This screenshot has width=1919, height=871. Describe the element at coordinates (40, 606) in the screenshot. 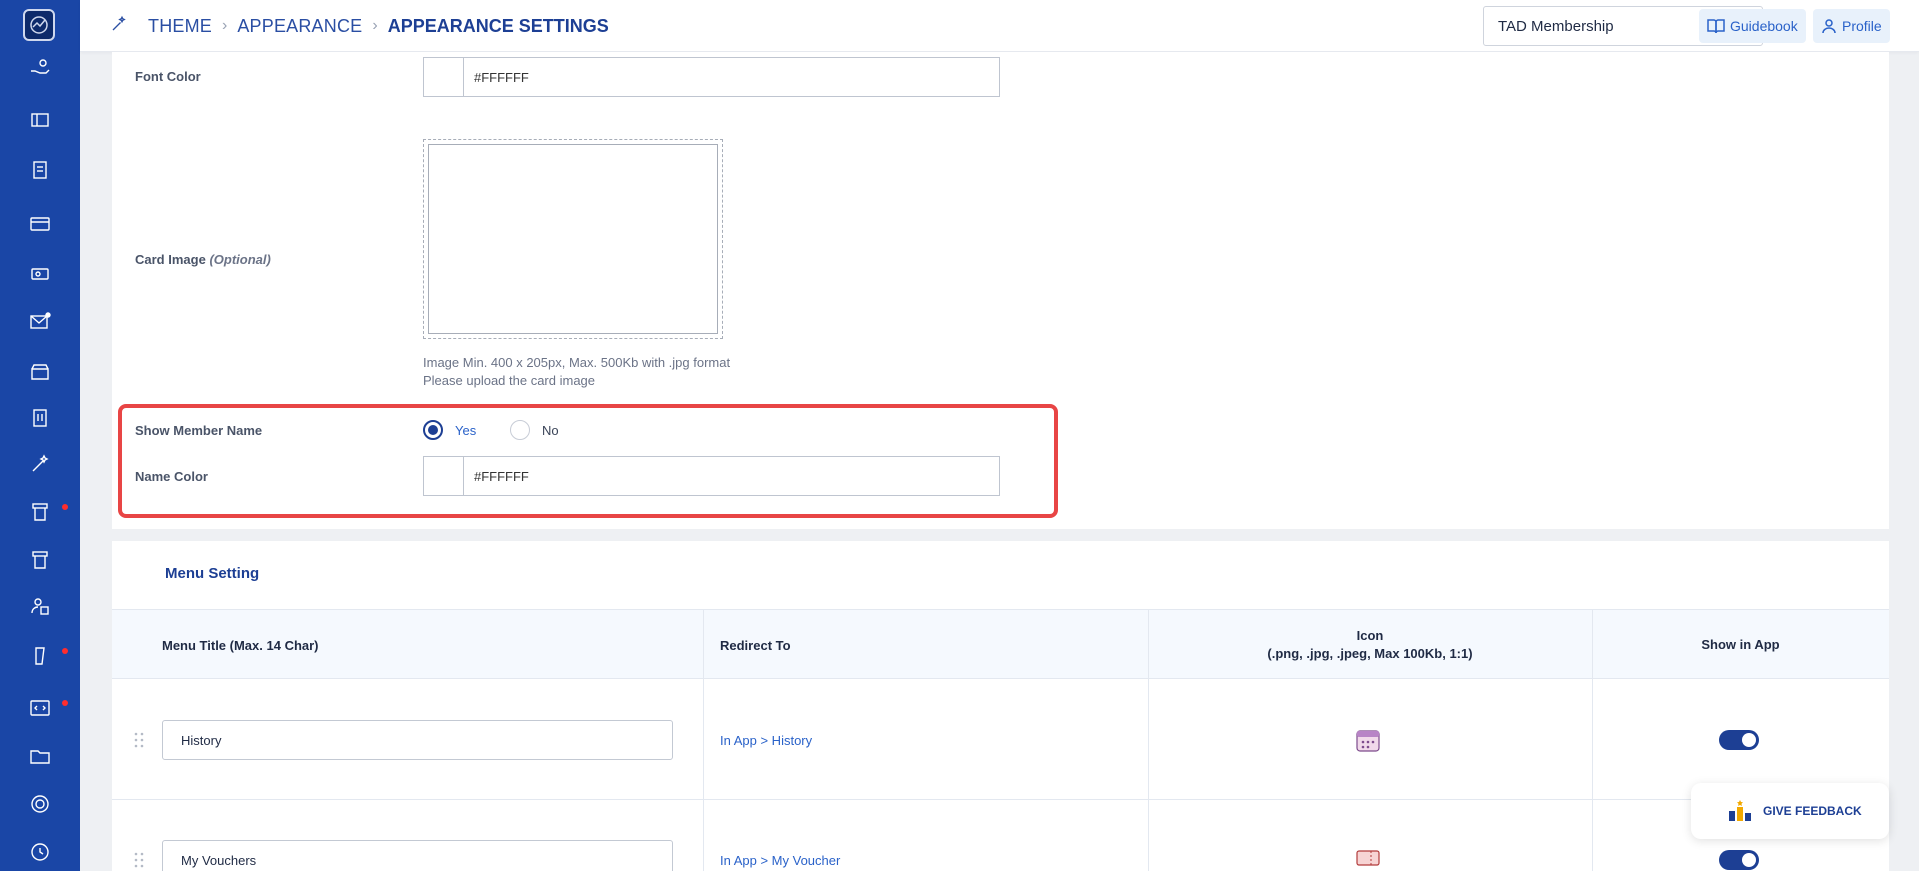

I see `user-add-icon` at that location.